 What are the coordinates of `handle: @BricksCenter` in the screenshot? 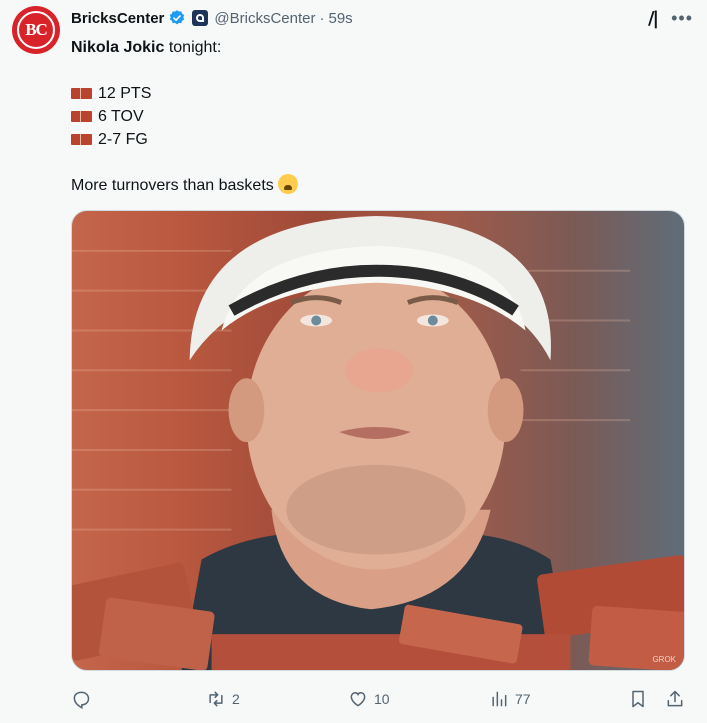 It's located at (264, 18).